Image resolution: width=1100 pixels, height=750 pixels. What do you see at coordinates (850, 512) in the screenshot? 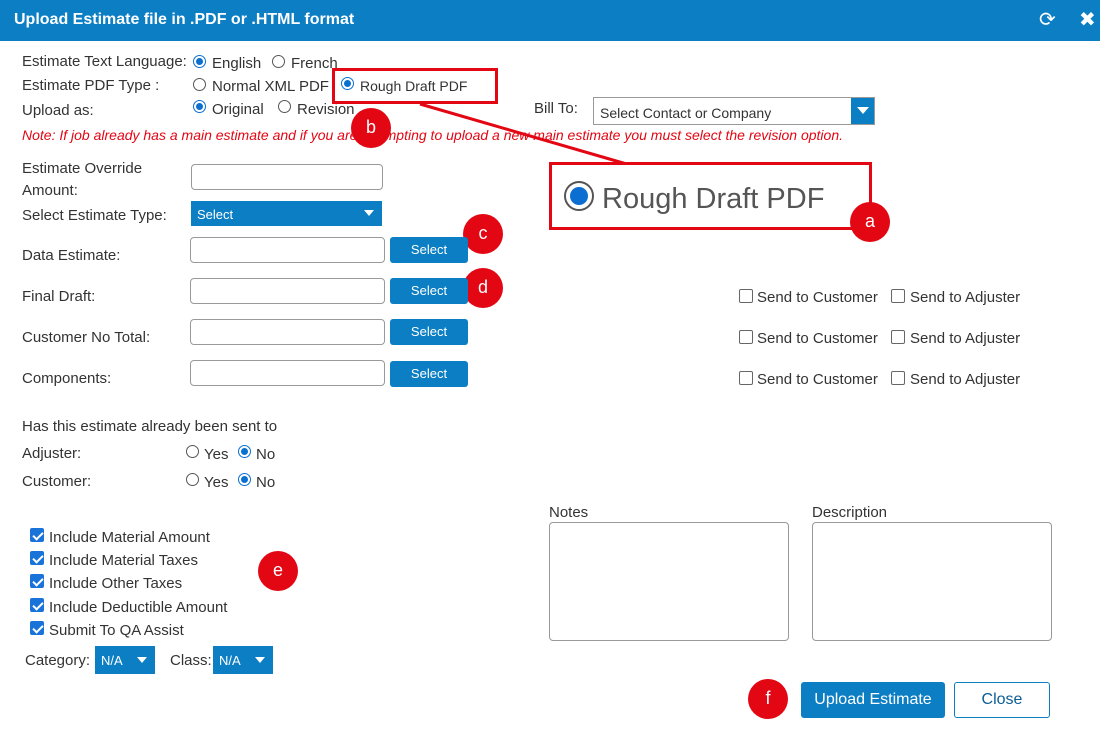
I see `description-label: Description` at bounding box center [850, 512].